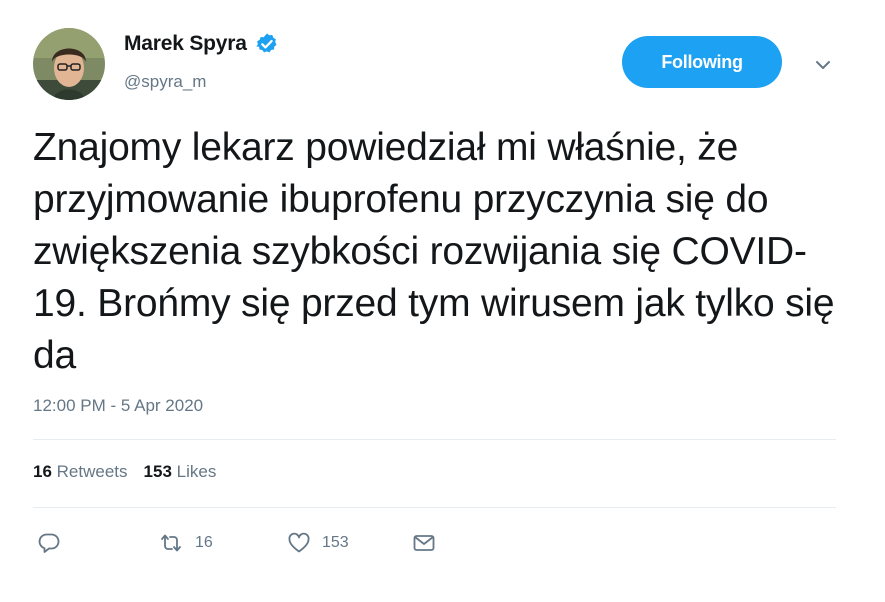  I want to click on tweet-stats: 16 Retweets 153 Likes, so click(124, 472).